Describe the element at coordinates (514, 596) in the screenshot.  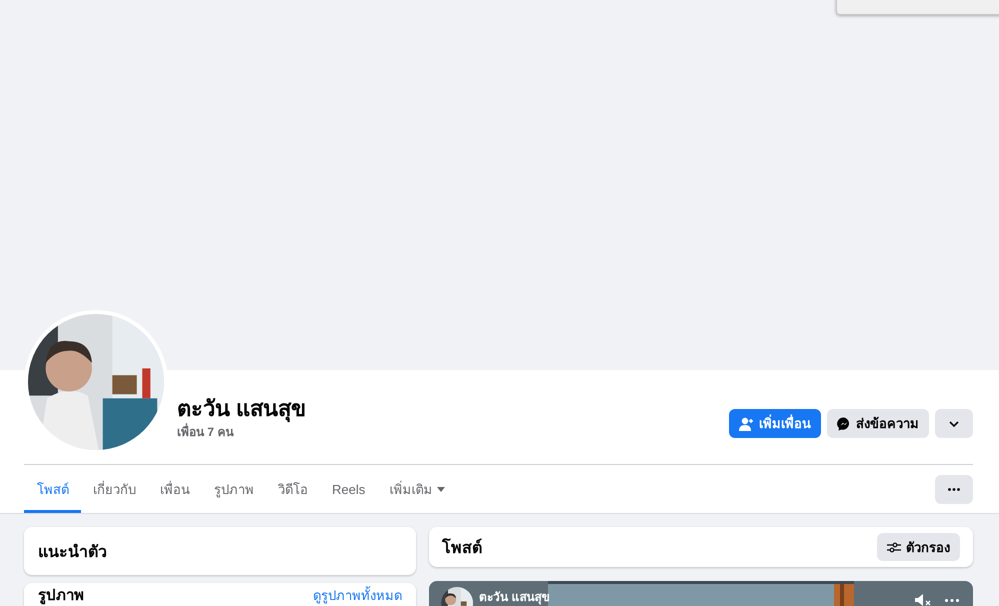
I see `post-author: ตะวัน แสนสุข` at that location.